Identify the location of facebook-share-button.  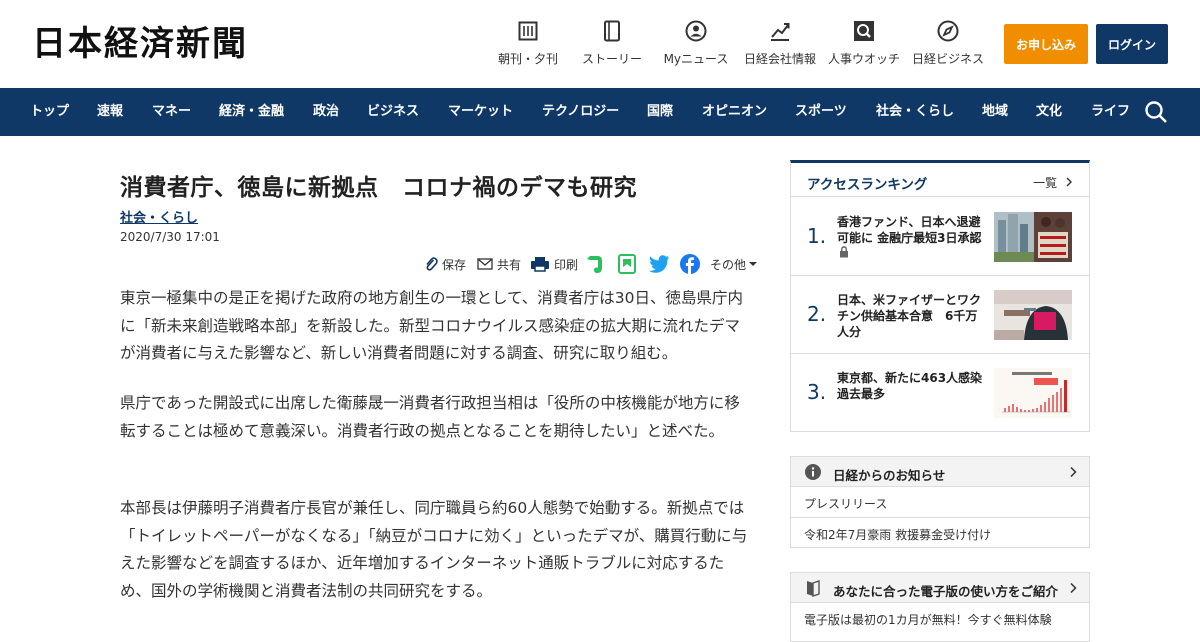
(692, 264).